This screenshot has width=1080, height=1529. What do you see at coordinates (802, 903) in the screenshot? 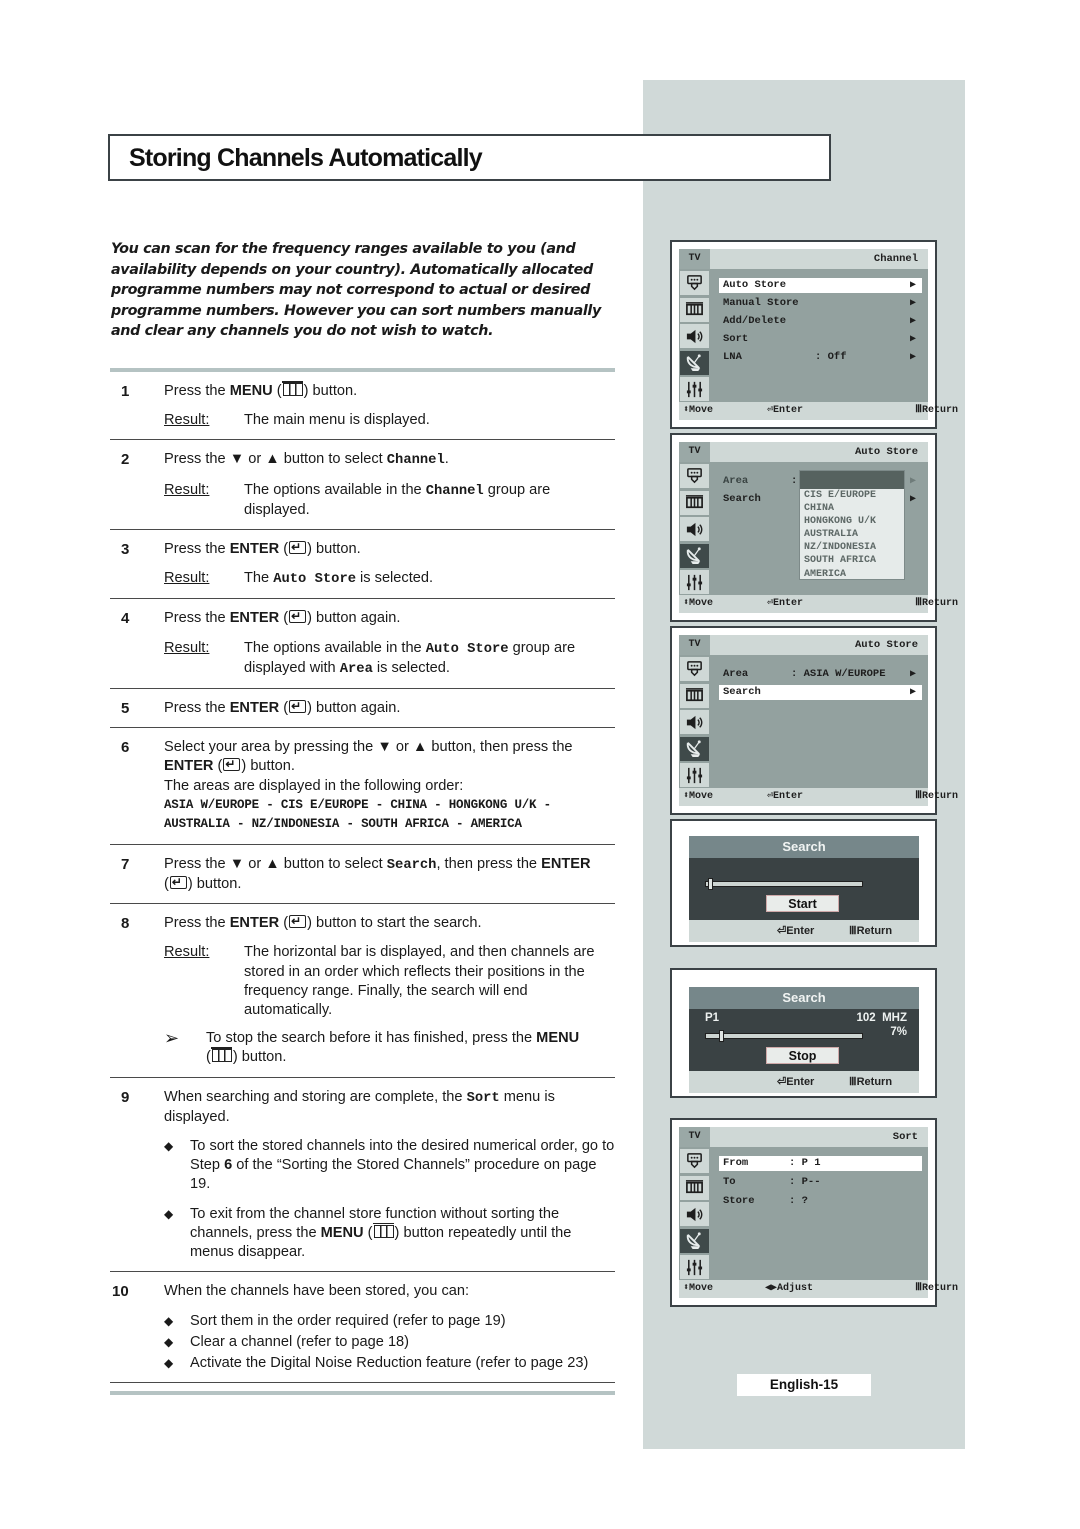
I see `start-button: Start` at bounding box center [802, 903].